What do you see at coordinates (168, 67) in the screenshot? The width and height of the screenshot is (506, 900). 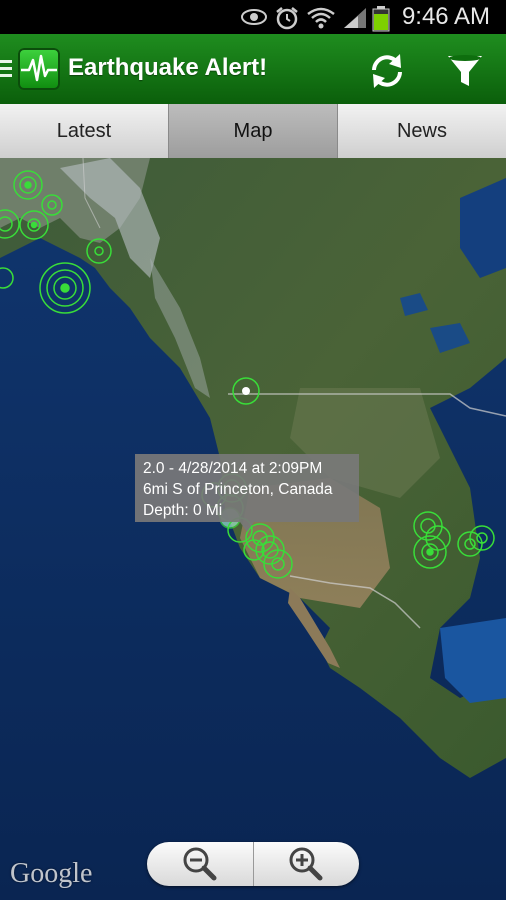 I see `app-title: Earthquake Alert!` at bounding box center [168, 67].